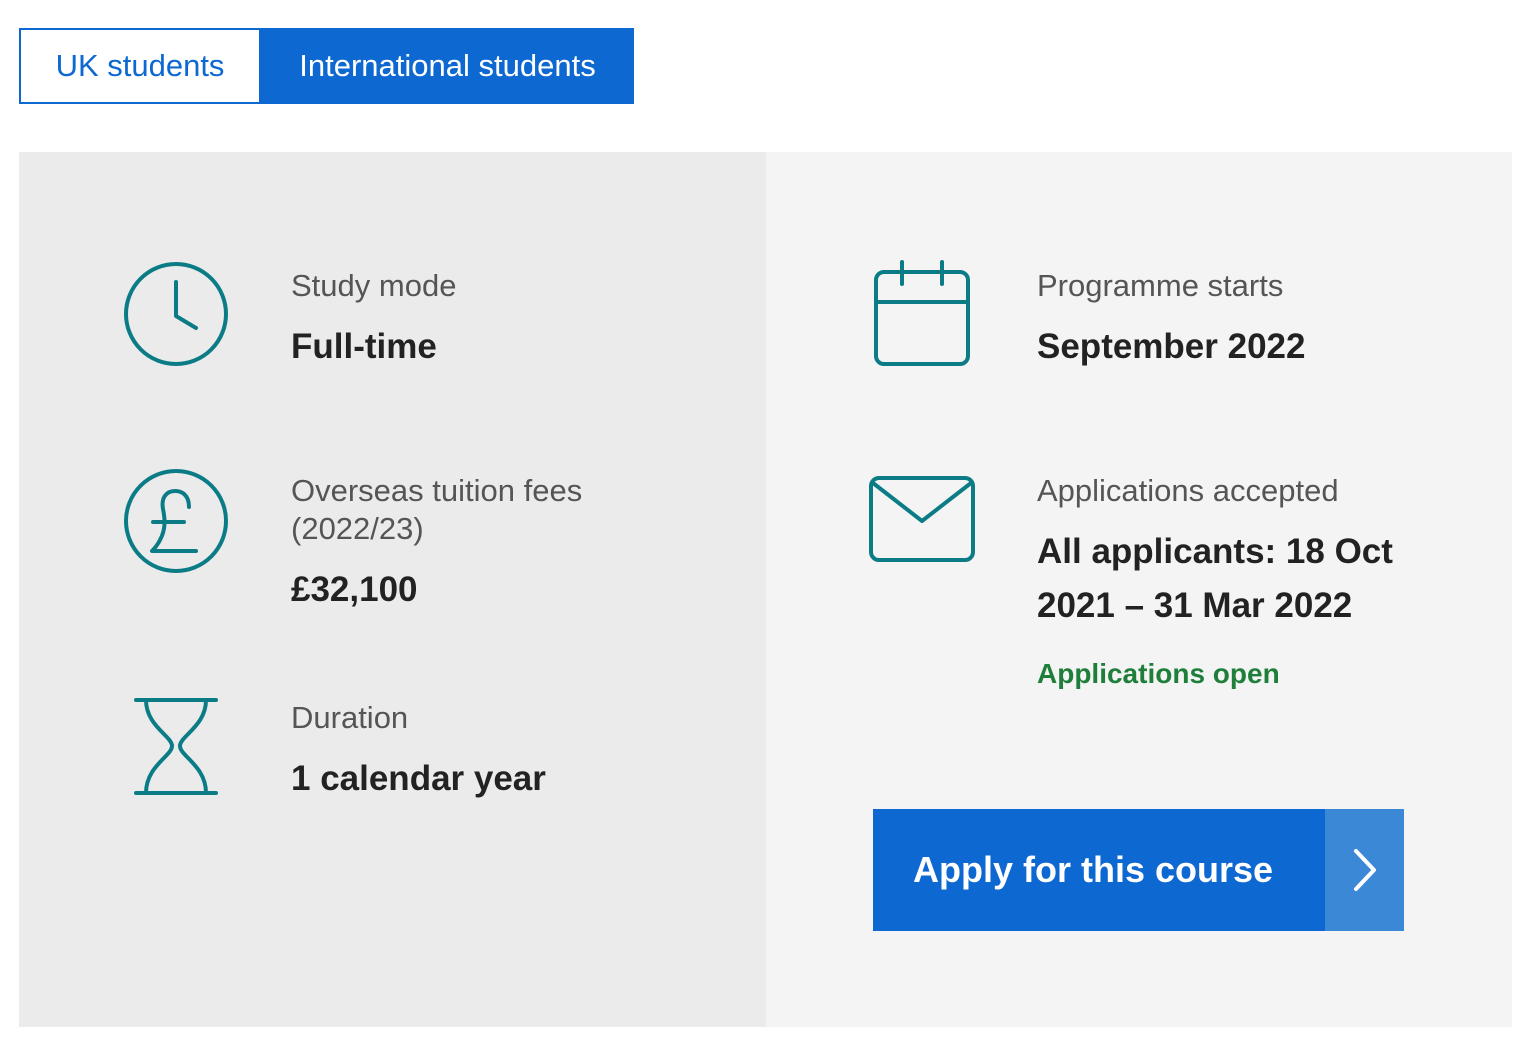  Describe the element at coordinates (447, 66) in the screenshot. I see `tab-international-students: International students` at that location.